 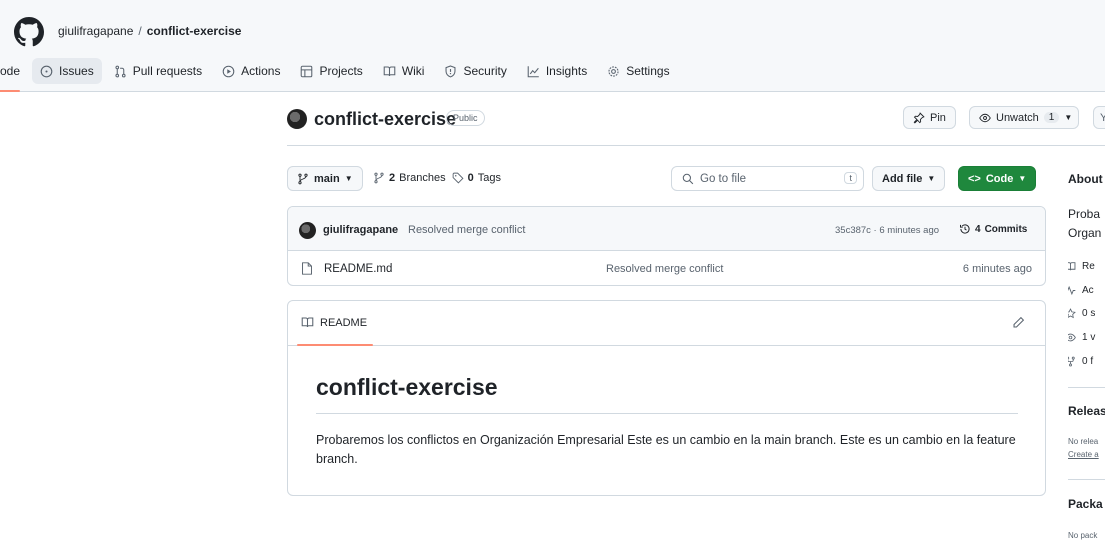 What do you see at coordinates (929, 117) in the screenshot?
I see `pin-button: Pin` at bounding box center [929, 117].